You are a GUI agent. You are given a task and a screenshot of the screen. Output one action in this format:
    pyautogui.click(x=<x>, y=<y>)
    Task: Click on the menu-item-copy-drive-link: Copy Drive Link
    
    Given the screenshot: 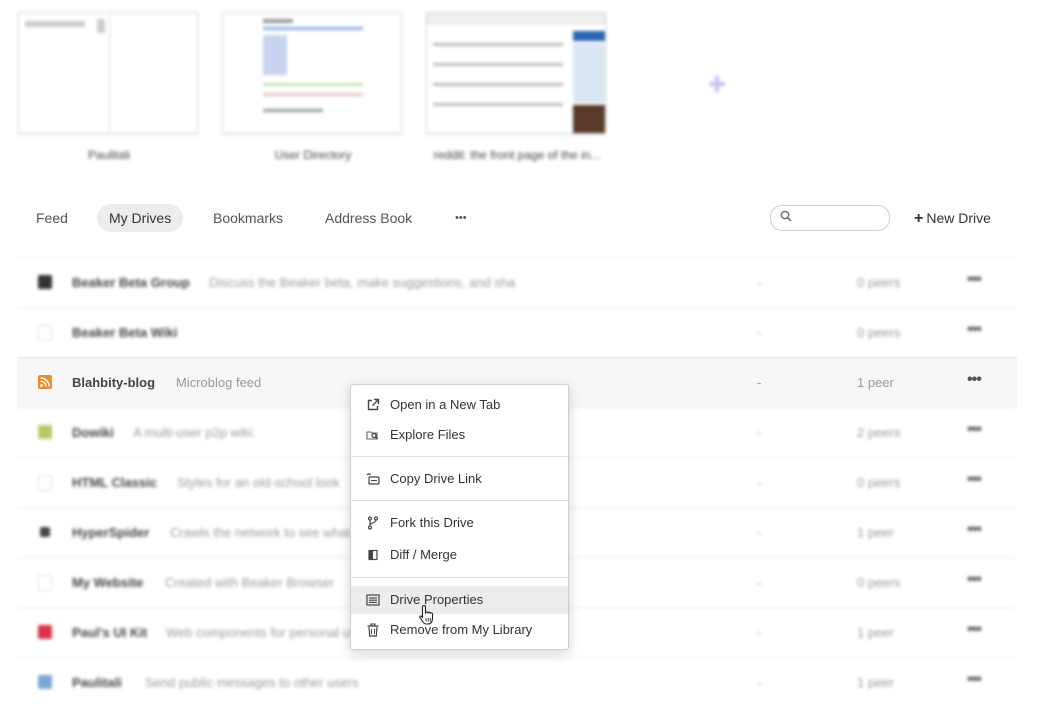 What is the action you would take?
    pyautogui.click(x=459, y=479)
    